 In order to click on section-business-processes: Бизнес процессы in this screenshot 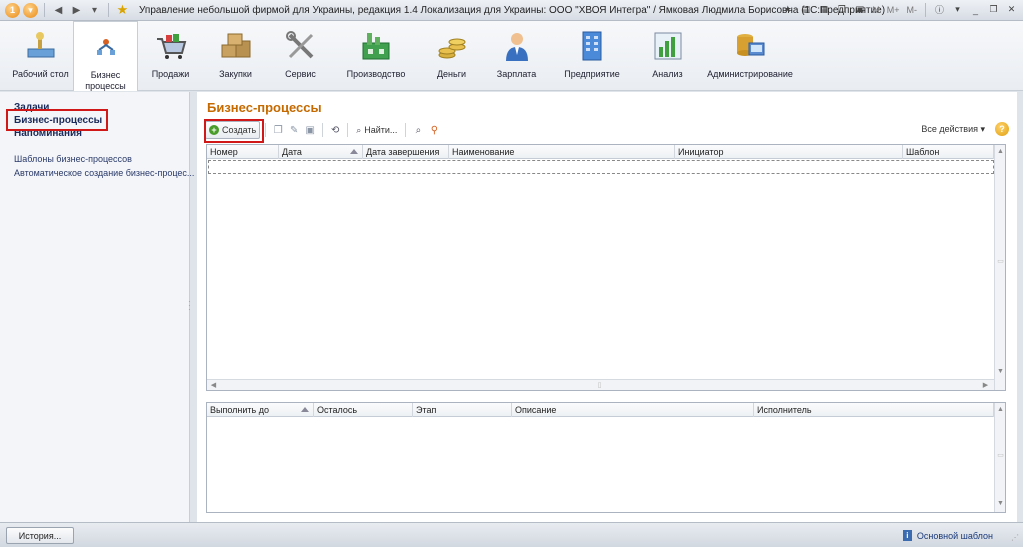, I will do `click(105, 56)`.